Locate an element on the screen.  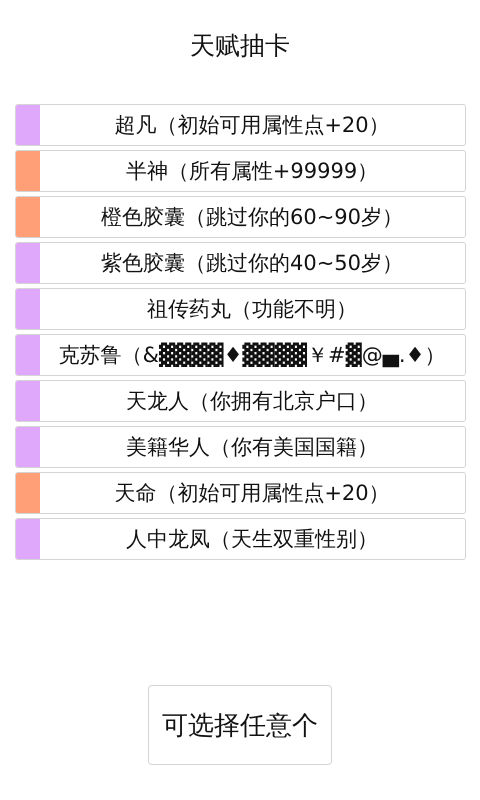
talent-card: 天龙人（你拥有北京户口） is located at coordinates (240, 401).